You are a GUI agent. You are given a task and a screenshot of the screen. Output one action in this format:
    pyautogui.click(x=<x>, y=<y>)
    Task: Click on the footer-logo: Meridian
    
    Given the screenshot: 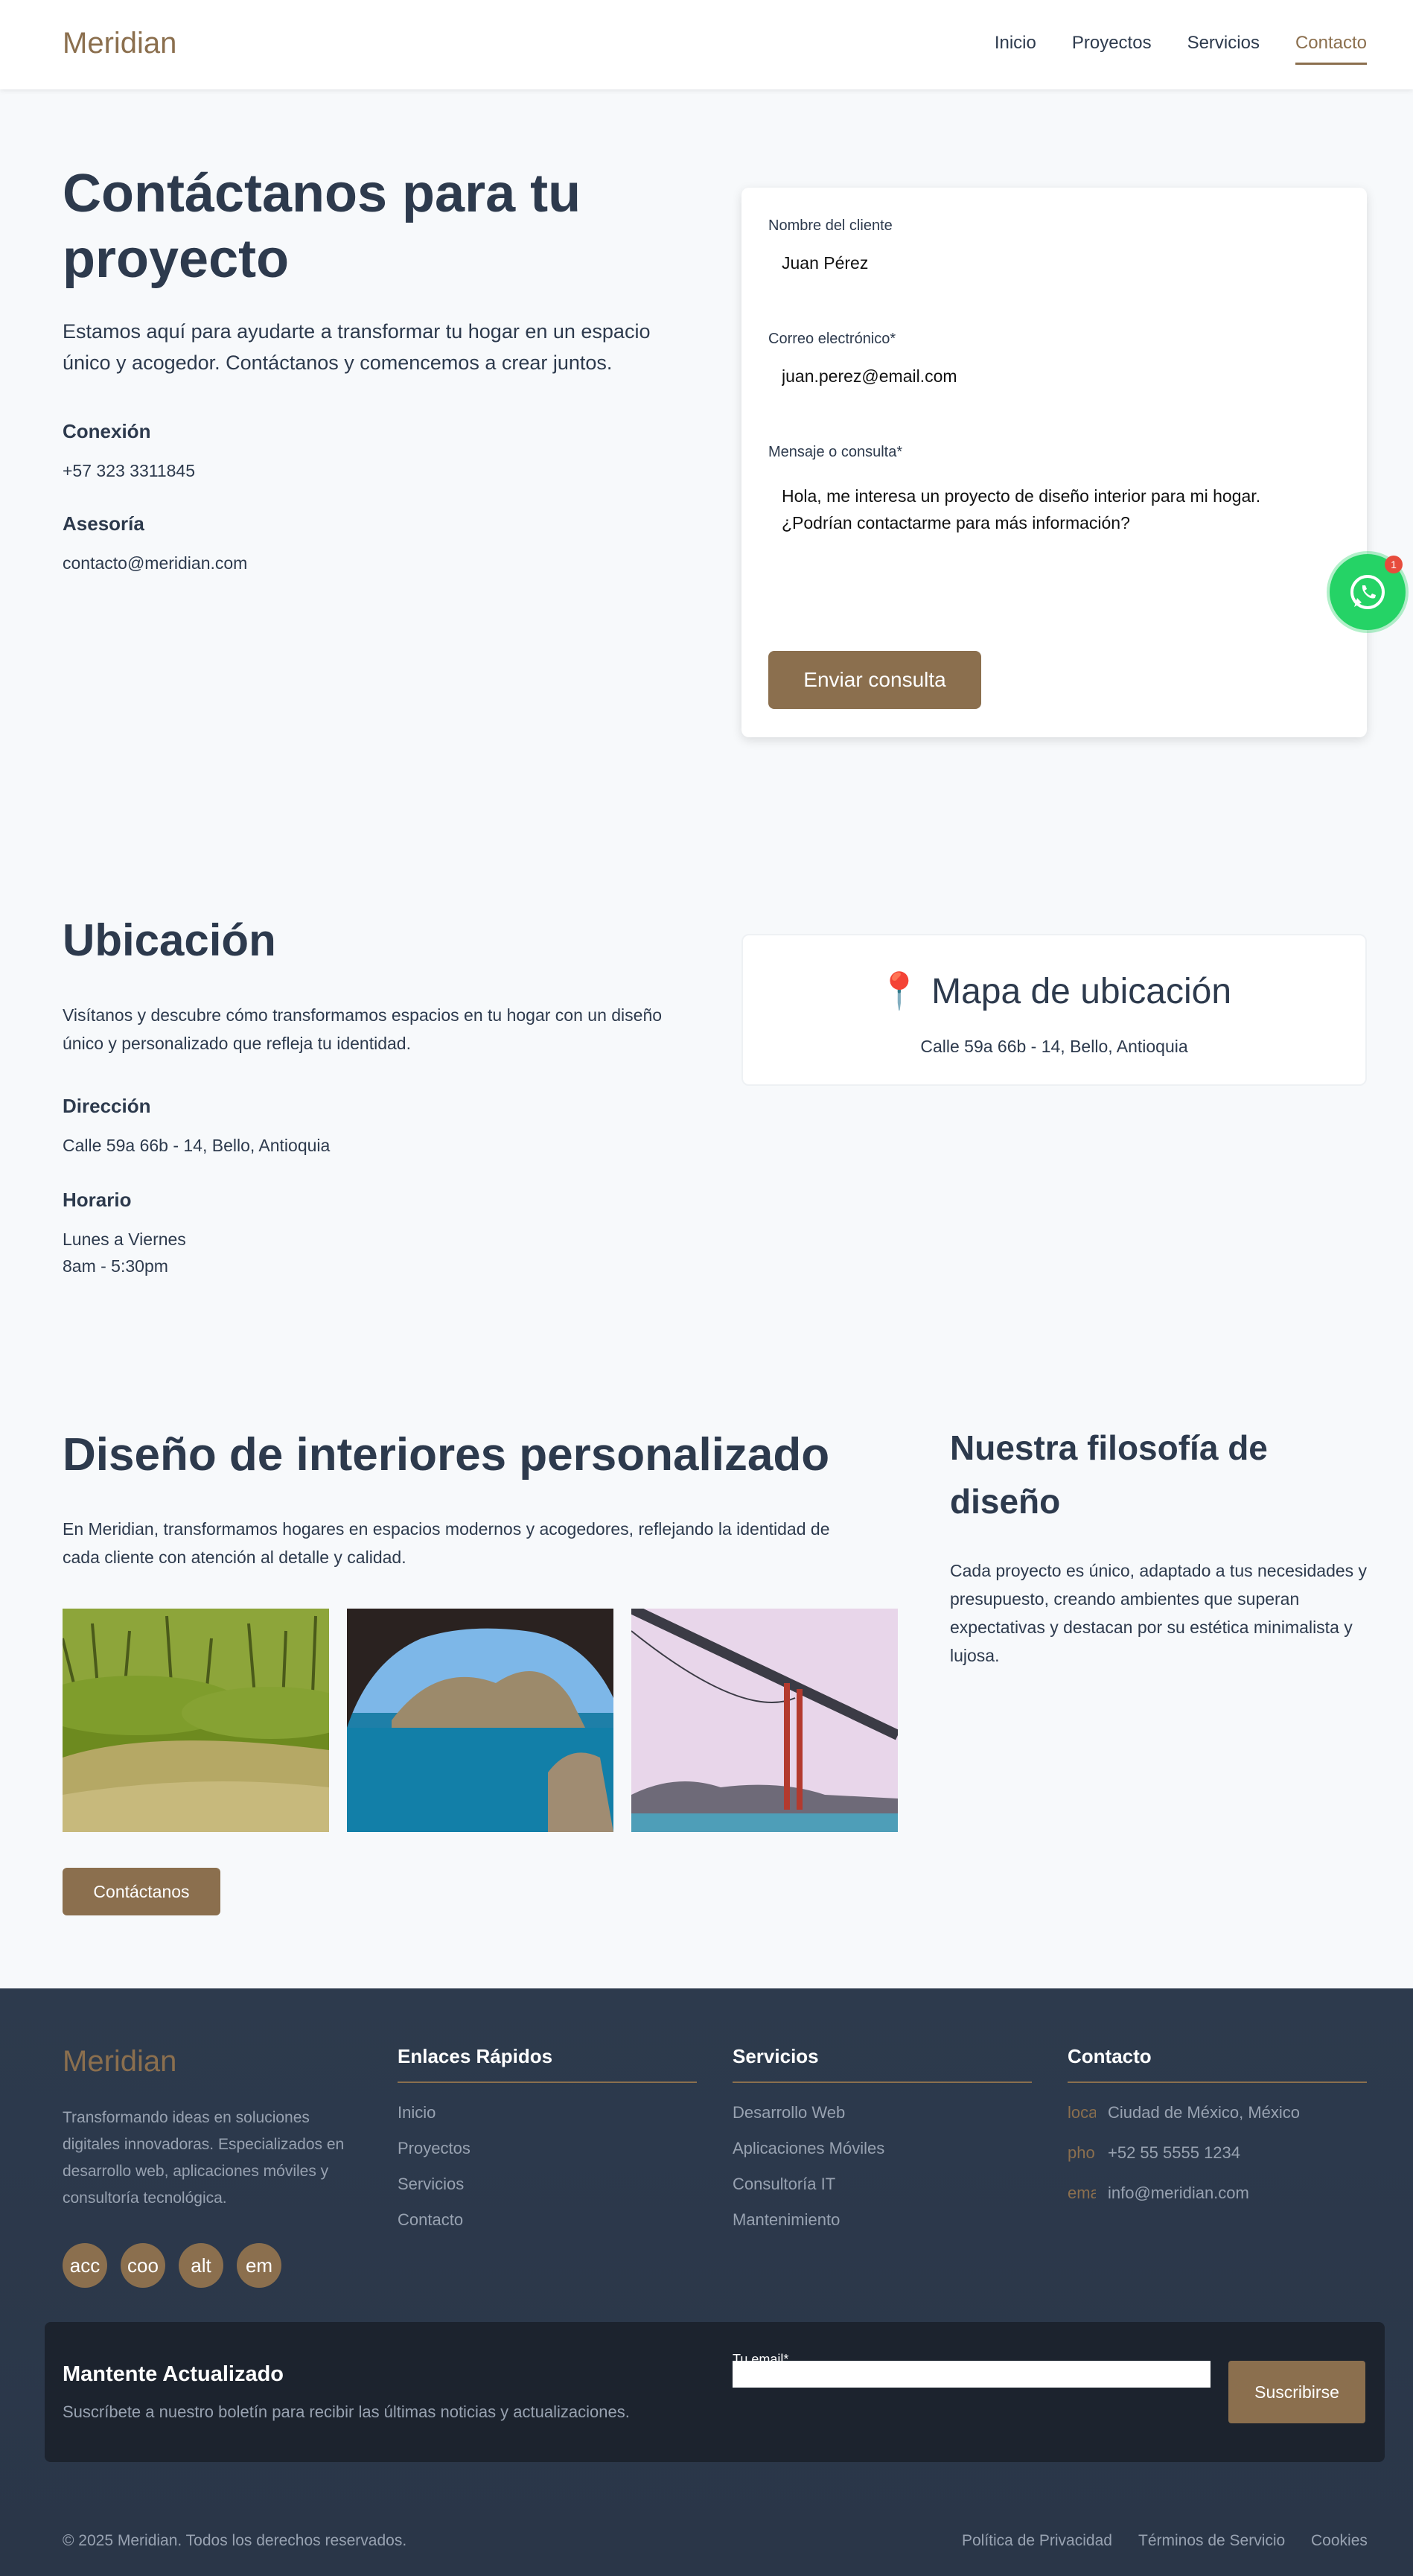 What is the action you would take?
    pyautogui.click(x=120, y=2061)
    